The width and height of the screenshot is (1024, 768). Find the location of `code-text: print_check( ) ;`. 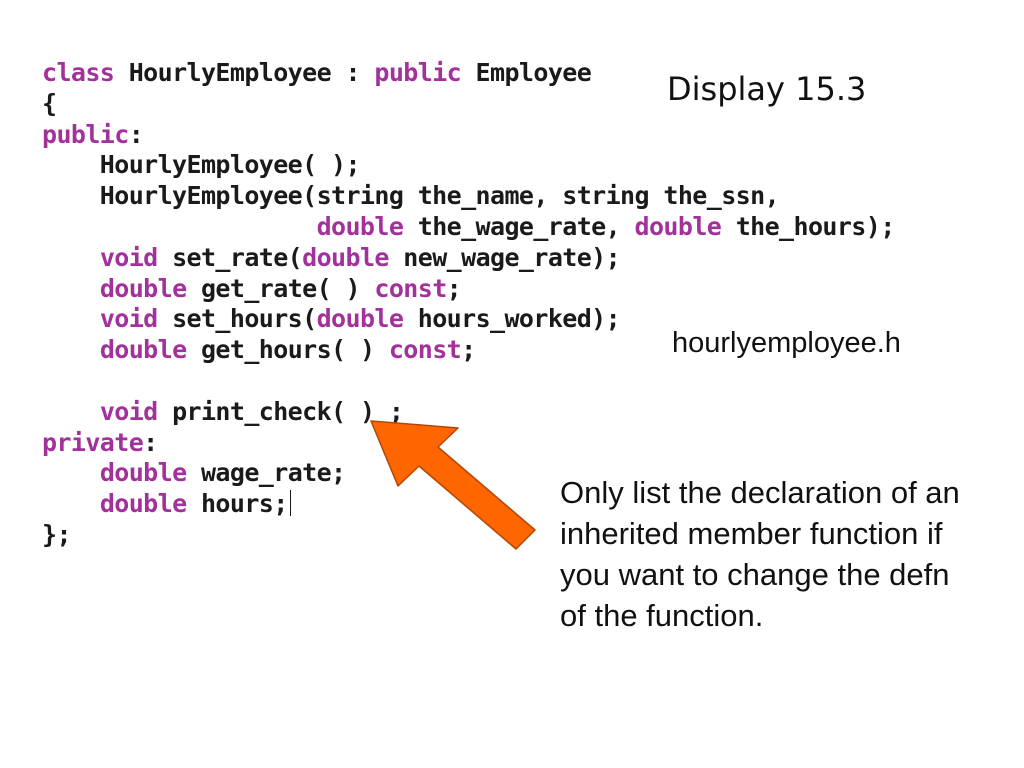

code-text: print_check( ) ; is located at coordinates (280, 411).